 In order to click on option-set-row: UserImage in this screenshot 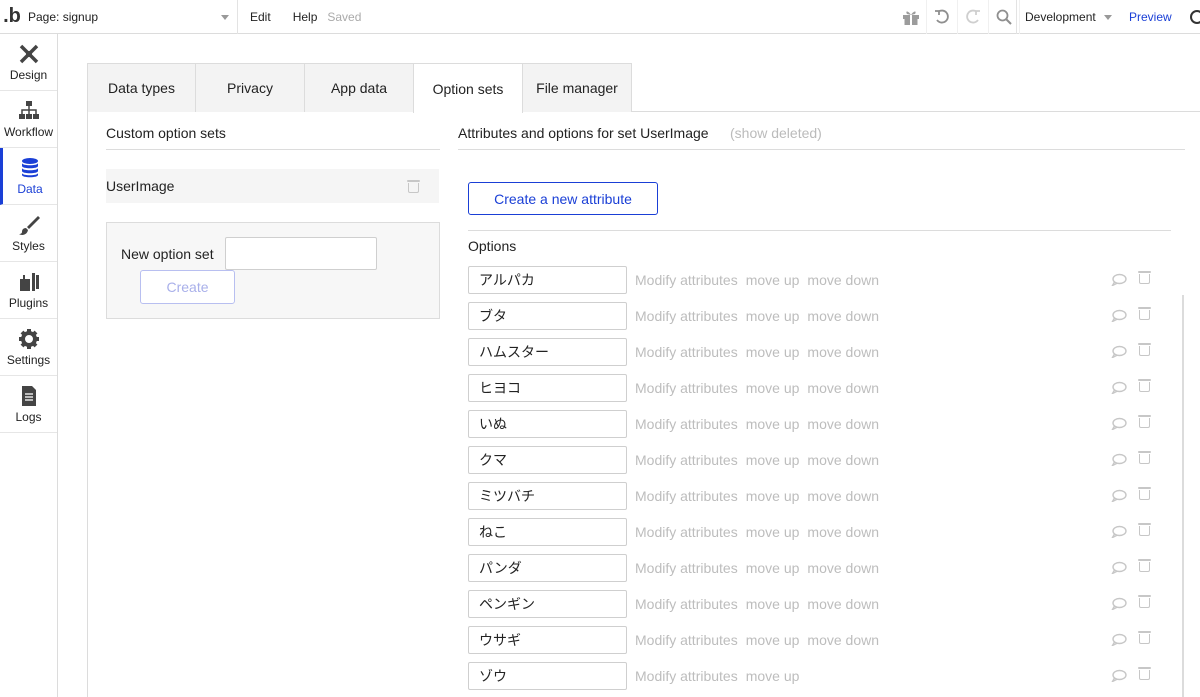, I will do `click(272, 186)`.